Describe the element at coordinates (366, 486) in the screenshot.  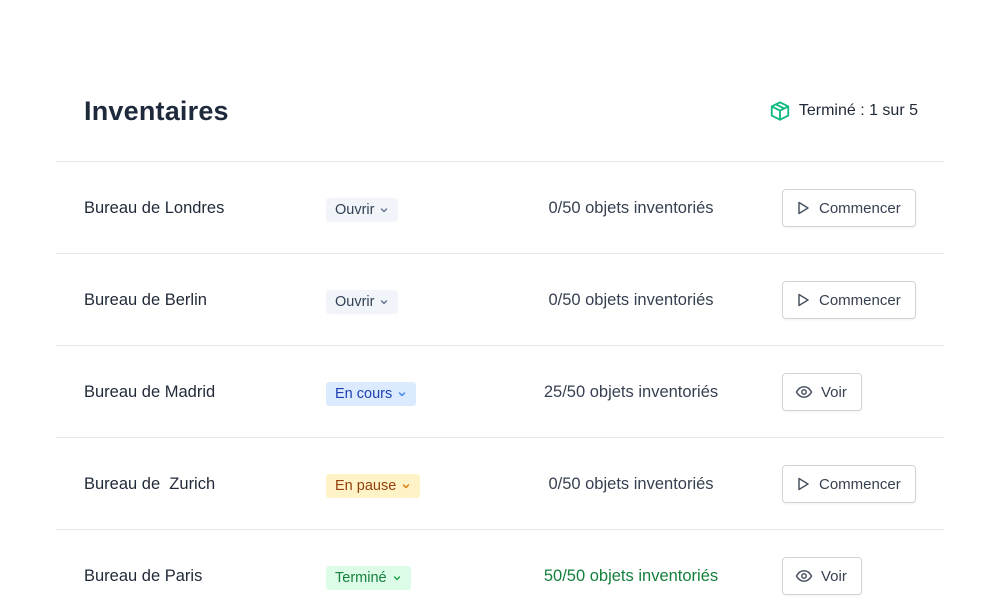
I see `status-label: En pause` at that location.